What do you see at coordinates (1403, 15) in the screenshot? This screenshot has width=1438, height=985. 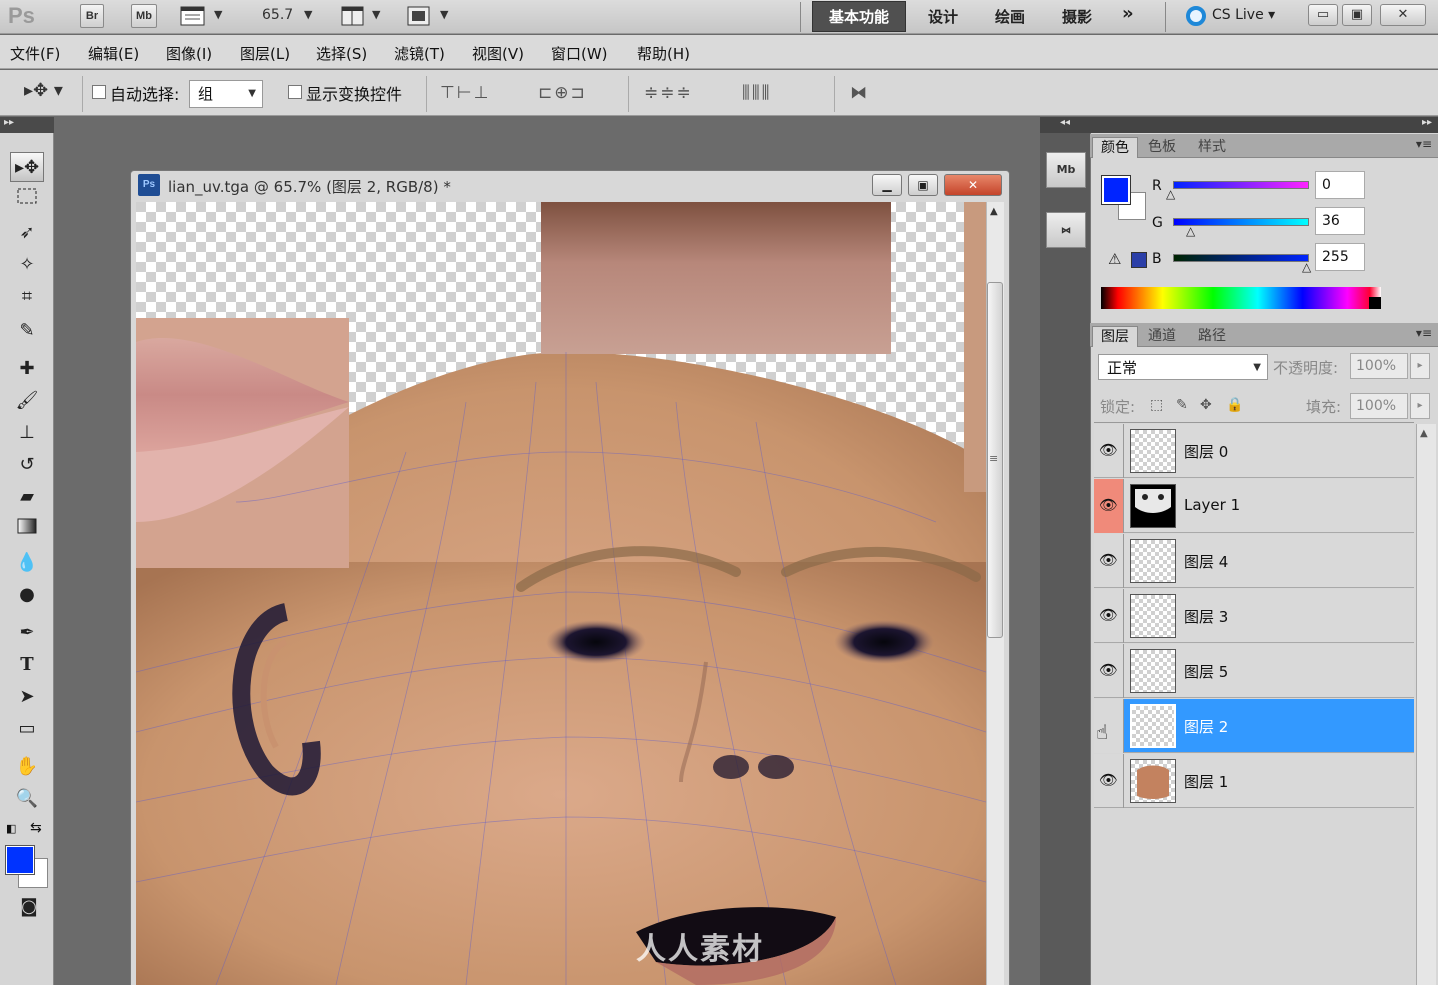 I see `close-button: ✕` at bounding box center [1403, 15].